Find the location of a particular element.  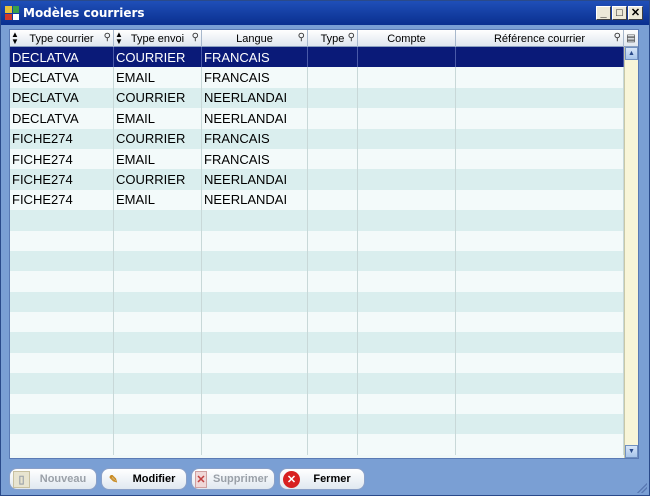

table-row: DECLATVA EMAIL NEERLANDAI is located at coordinates (317, 118).